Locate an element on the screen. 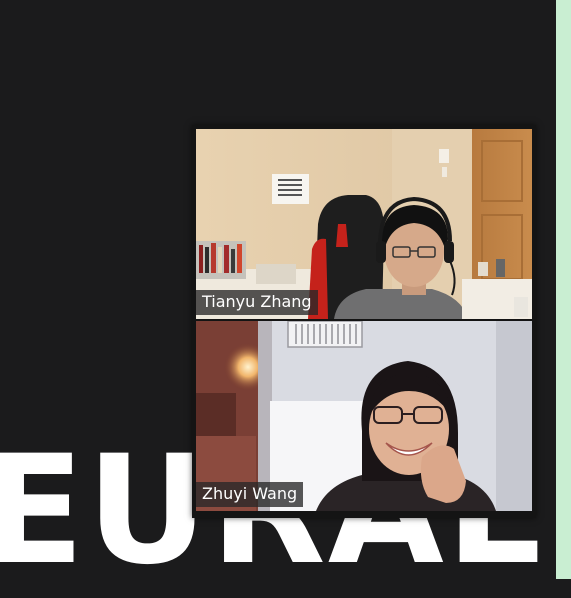  participant-name-label: Tianyu Zhang is located at coordinates (257, 302).